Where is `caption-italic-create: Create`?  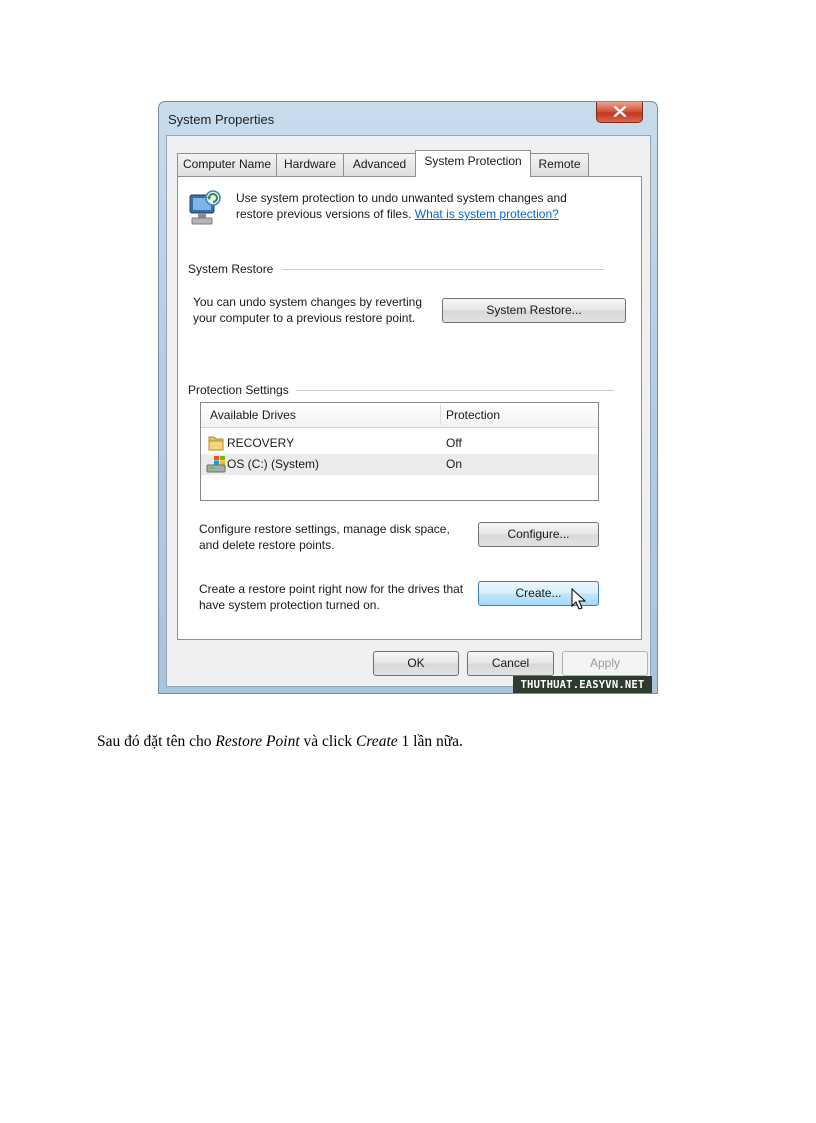 caption-italic-create: Create is located at coordinates (377, 741).